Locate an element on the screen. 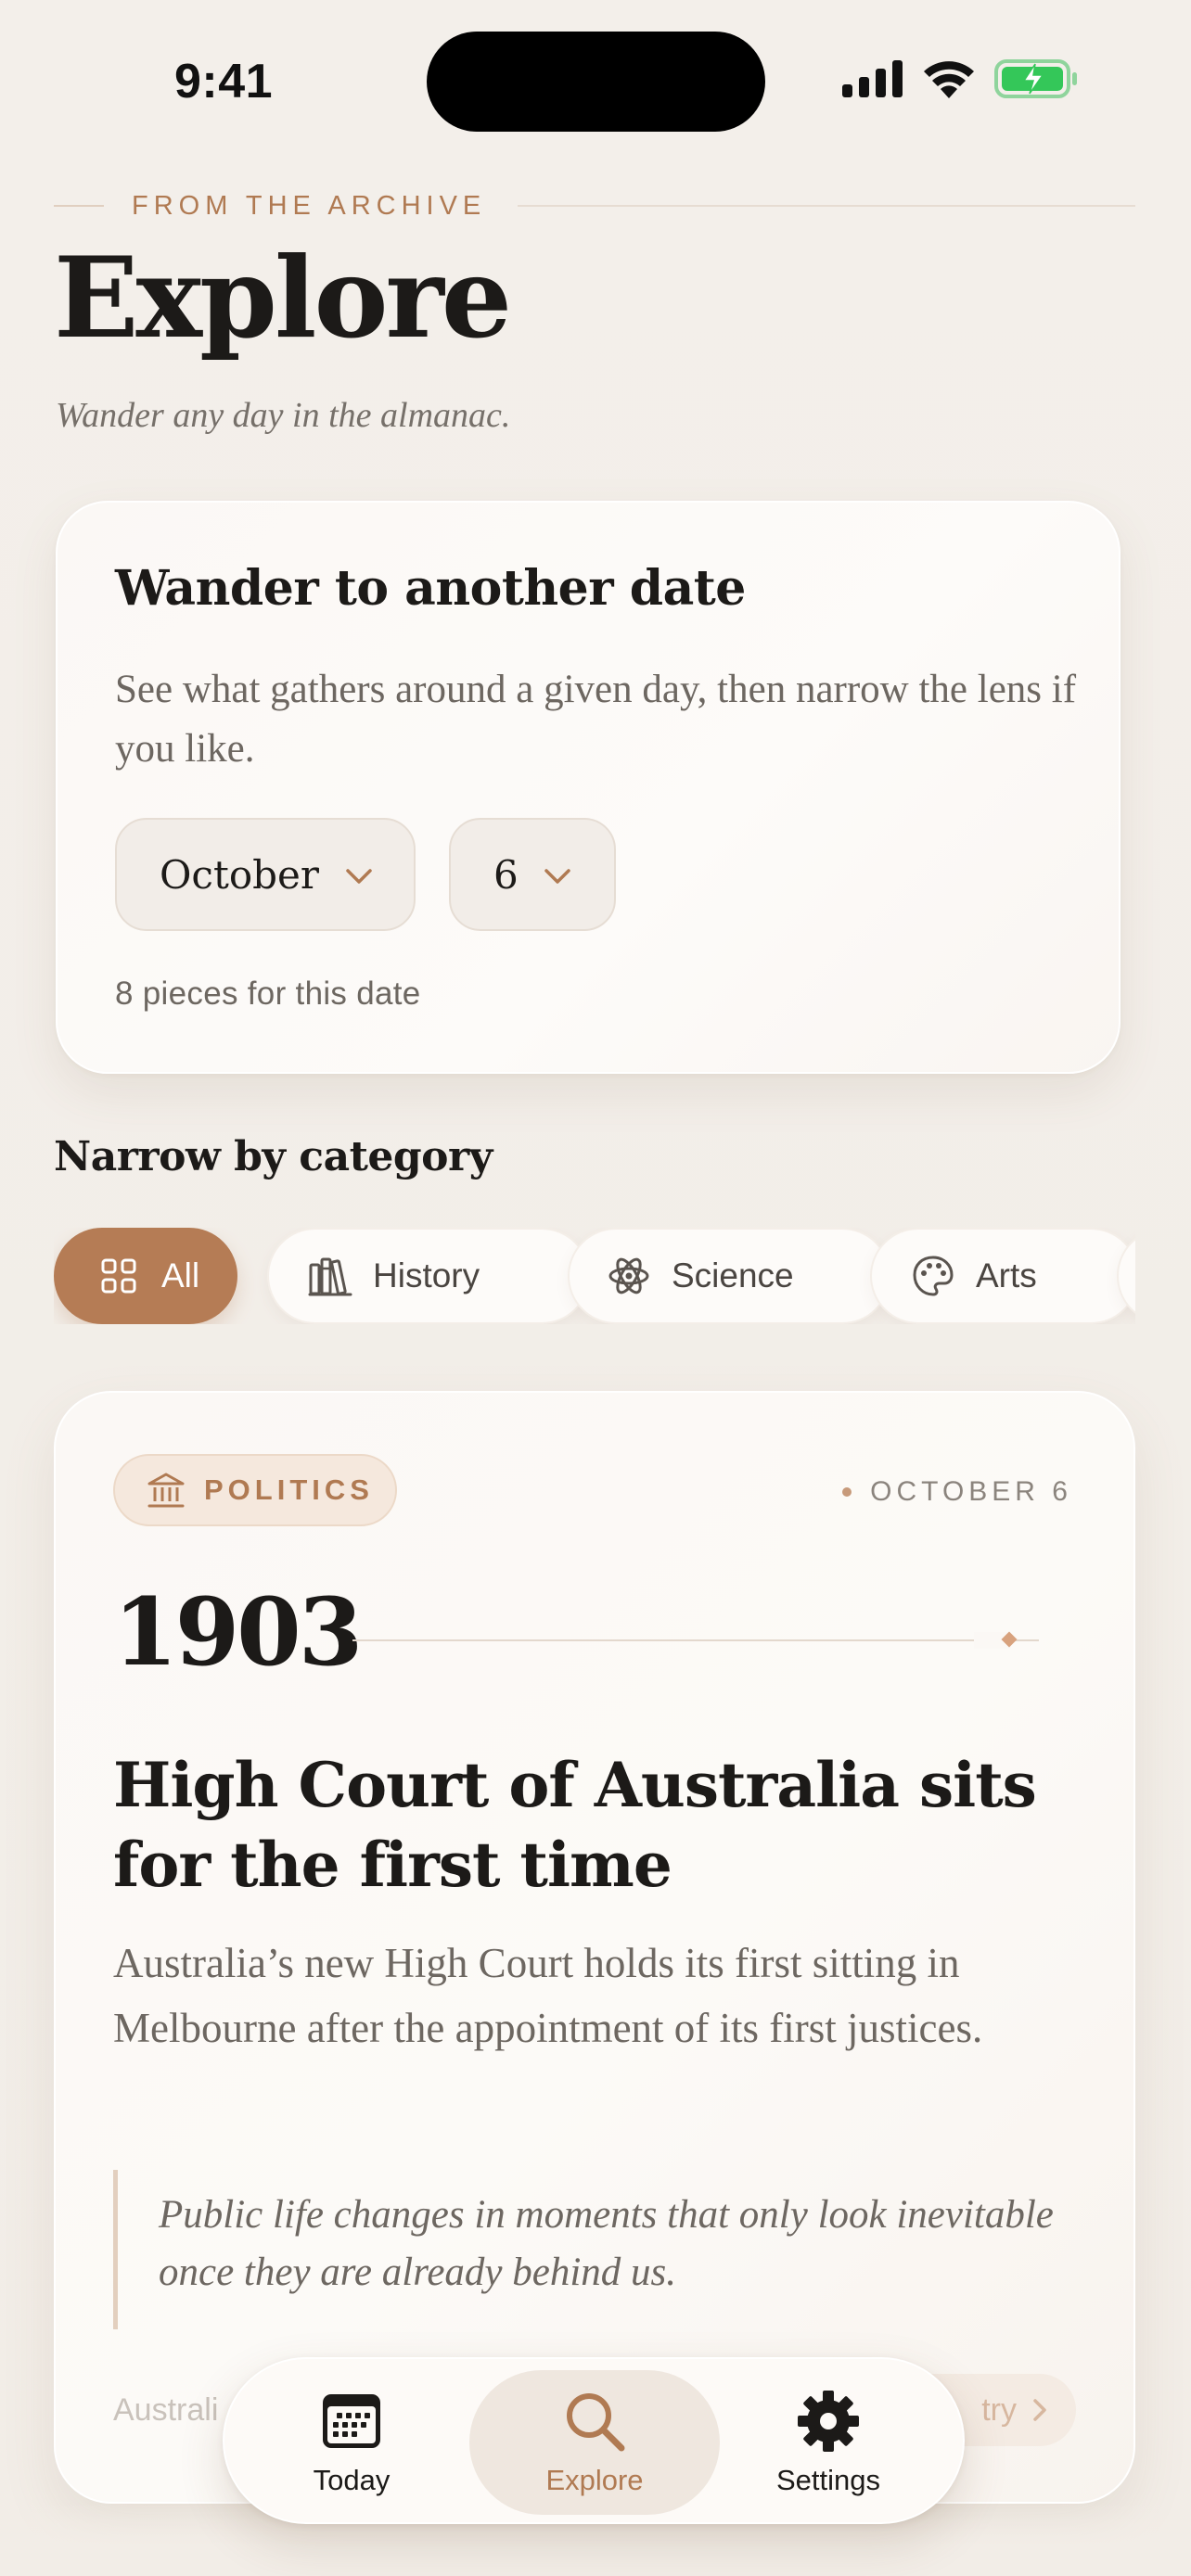 The image size is (1191, 2576). category-section-title: Narrow by category is located at coordinates (273, 1156).